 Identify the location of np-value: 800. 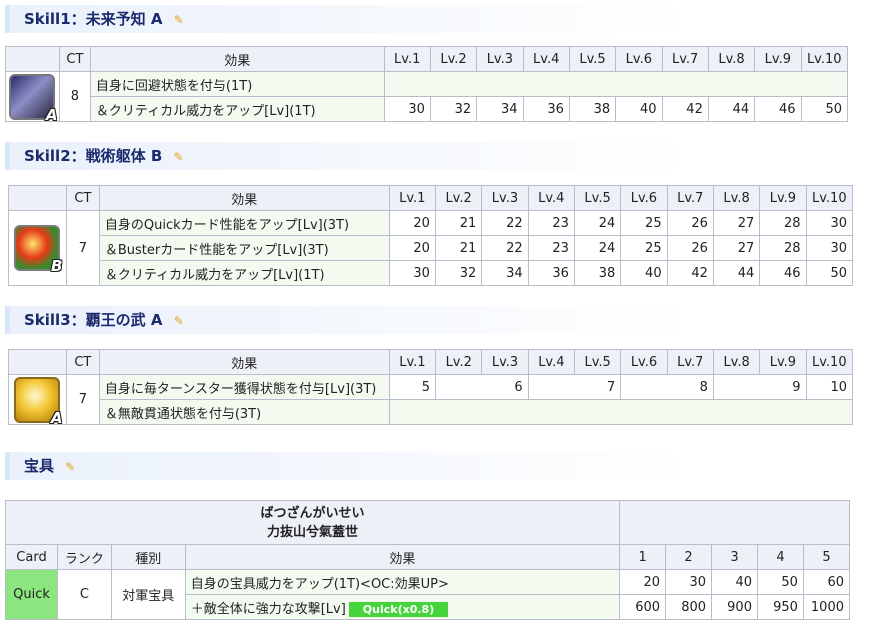
(689, 607).